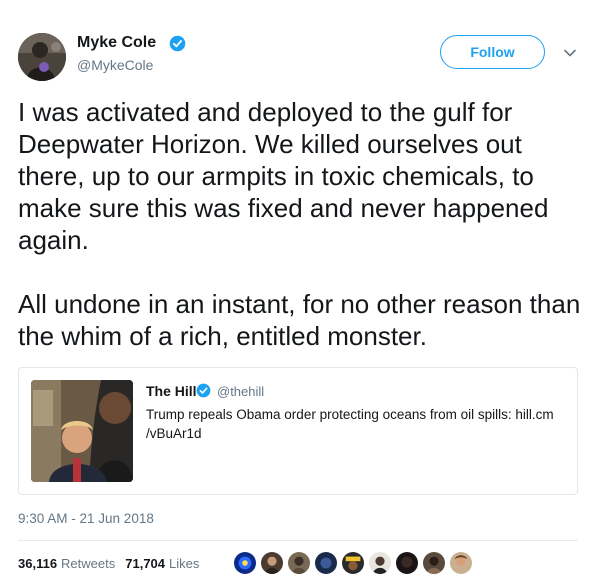 Image resolution: width=596 pixels, height=588 pixels. What do you see at coordinates (171, 391) in the screenshot?
I see `quoted-tweet-display-name: The Hill` at bounding box center [171, 391].